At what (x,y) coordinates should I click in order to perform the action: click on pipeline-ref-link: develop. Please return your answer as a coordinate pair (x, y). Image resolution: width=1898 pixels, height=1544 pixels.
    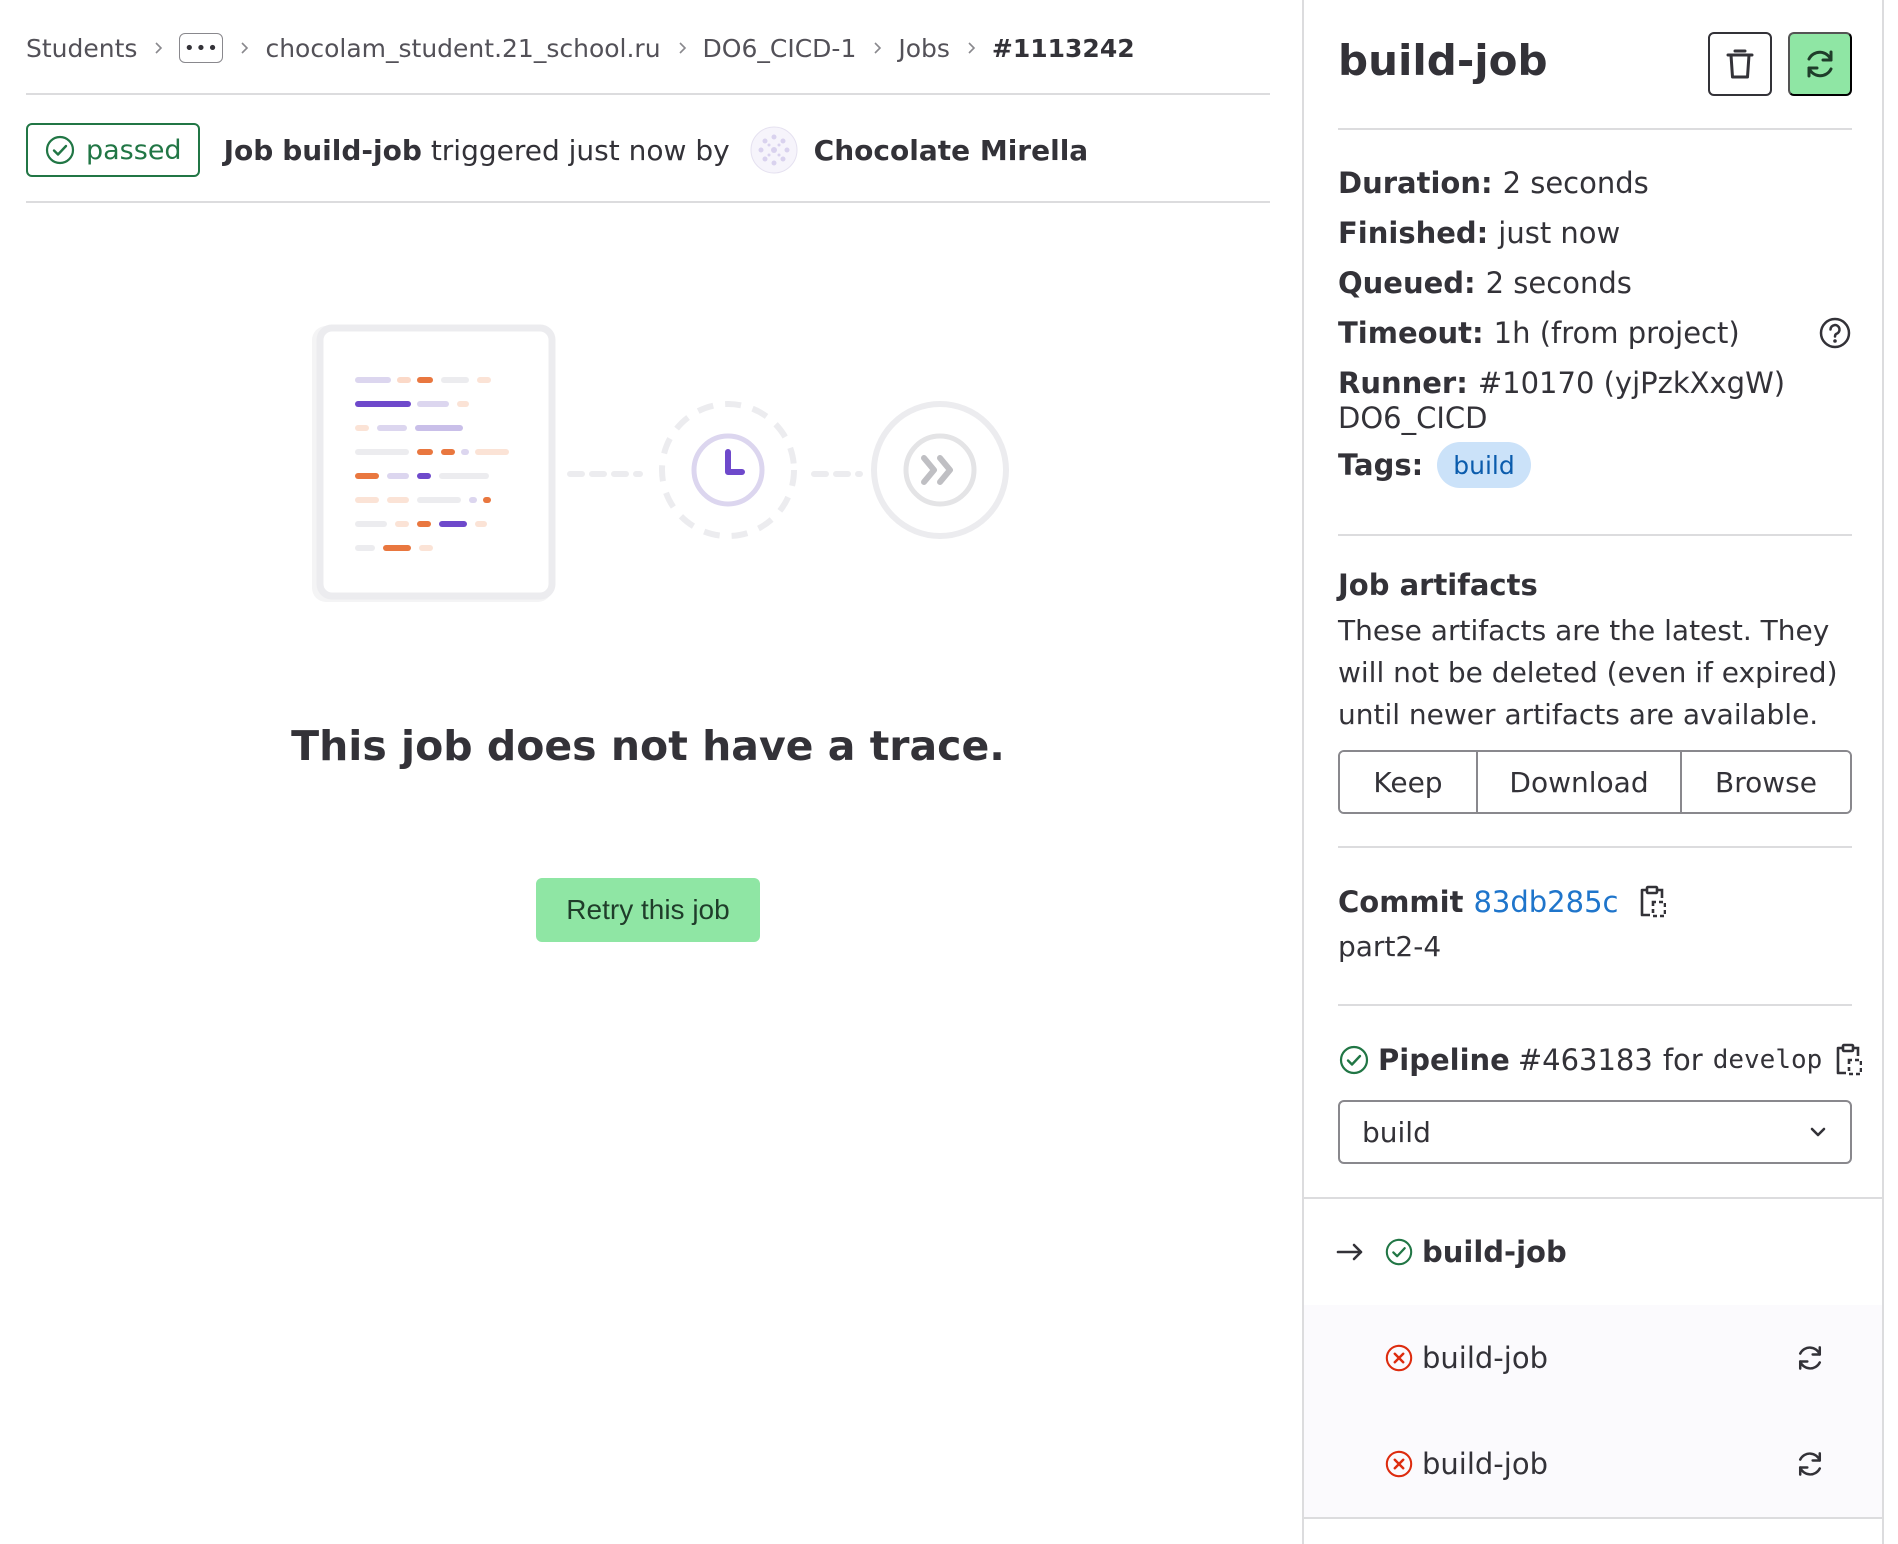
    Looking at the image, I should click on (1768, 1060).